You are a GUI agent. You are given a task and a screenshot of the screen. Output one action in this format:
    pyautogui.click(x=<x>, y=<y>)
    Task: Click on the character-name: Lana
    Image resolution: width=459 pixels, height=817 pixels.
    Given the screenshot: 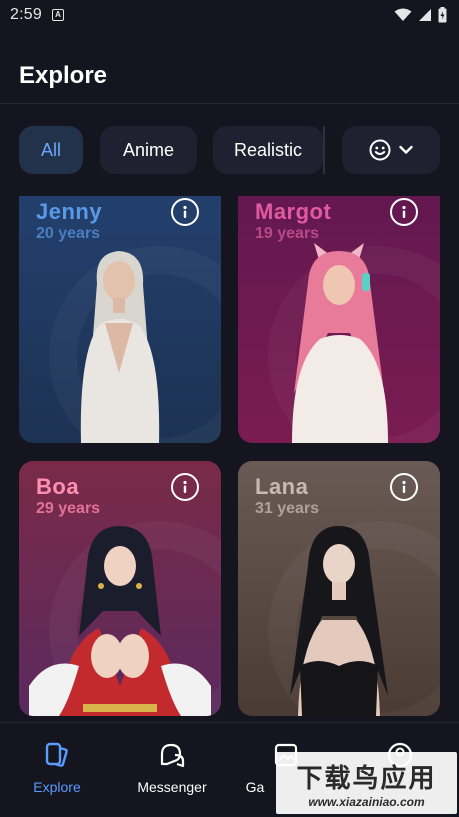 What is the action you would take?
    pyautogui.click(x=282, y=486)
    